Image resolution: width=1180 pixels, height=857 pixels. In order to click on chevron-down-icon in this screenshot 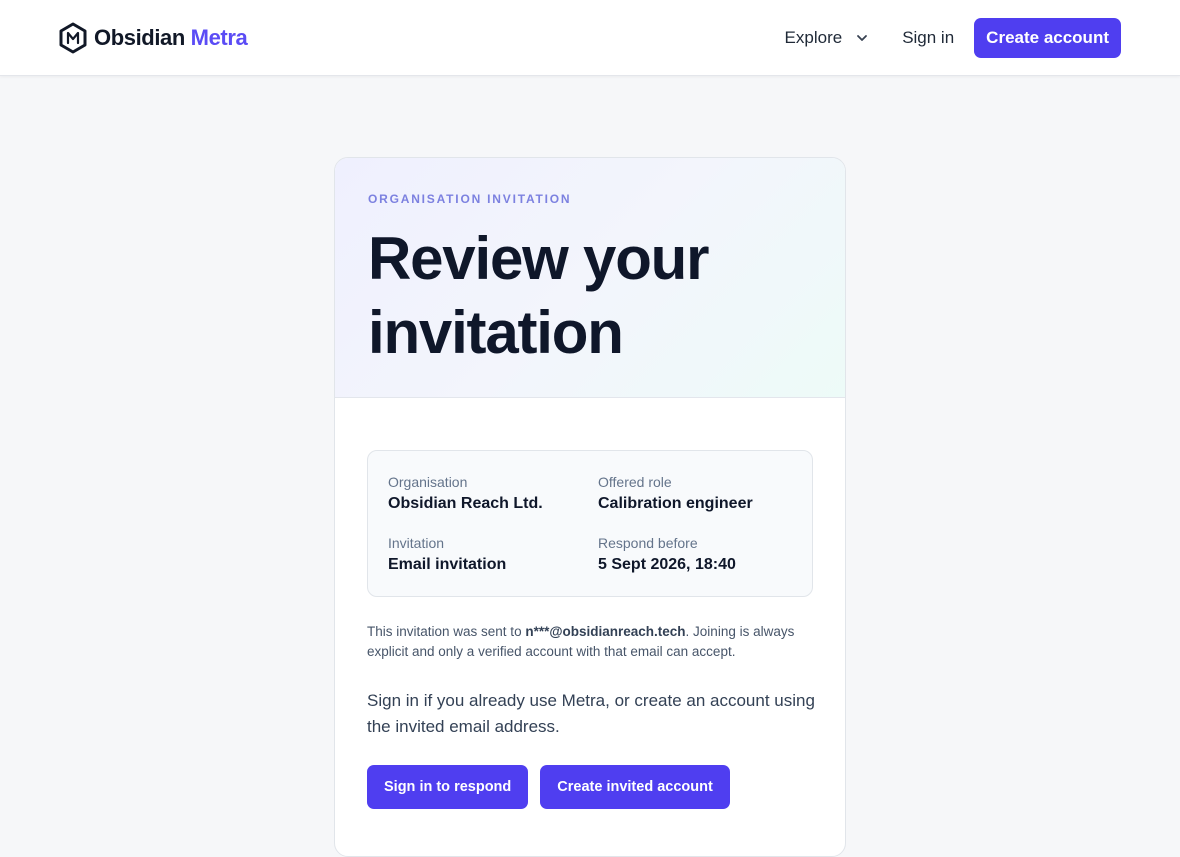, I will do `click(862, 38)`.